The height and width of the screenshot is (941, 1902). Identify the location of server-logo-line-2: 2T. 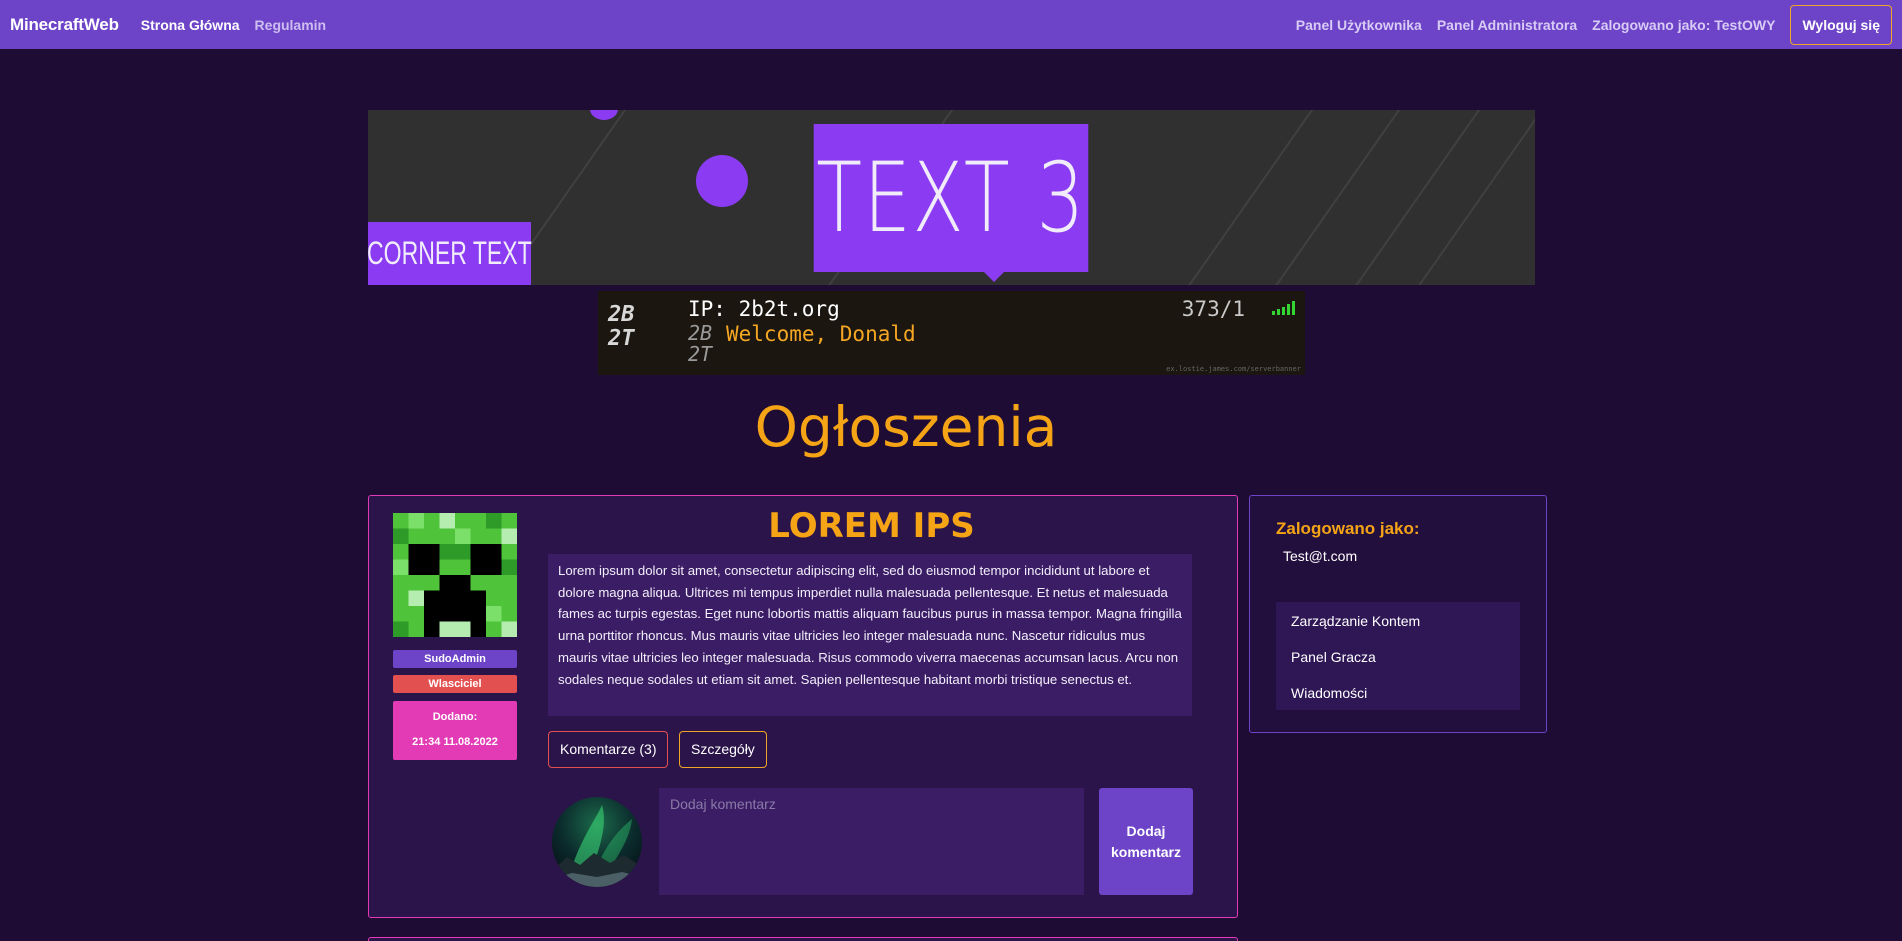
(621, 338).